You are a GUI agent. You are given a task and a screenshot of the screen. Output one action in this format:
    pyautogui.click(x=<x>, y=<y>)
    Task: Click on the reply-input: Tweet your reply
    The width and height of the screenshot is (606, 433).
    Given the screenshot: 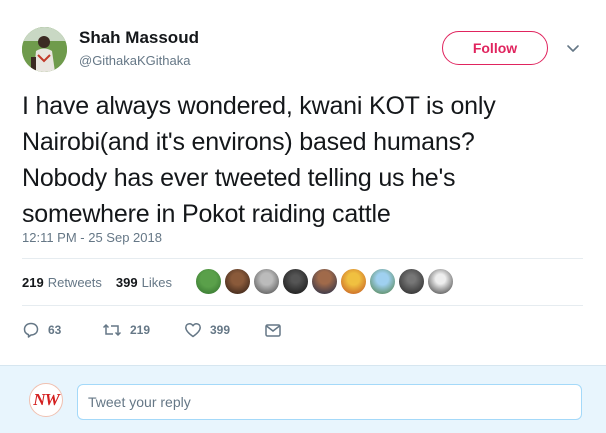 What is the action you would take?
    pyautogui.click(x=329, y=402)
    